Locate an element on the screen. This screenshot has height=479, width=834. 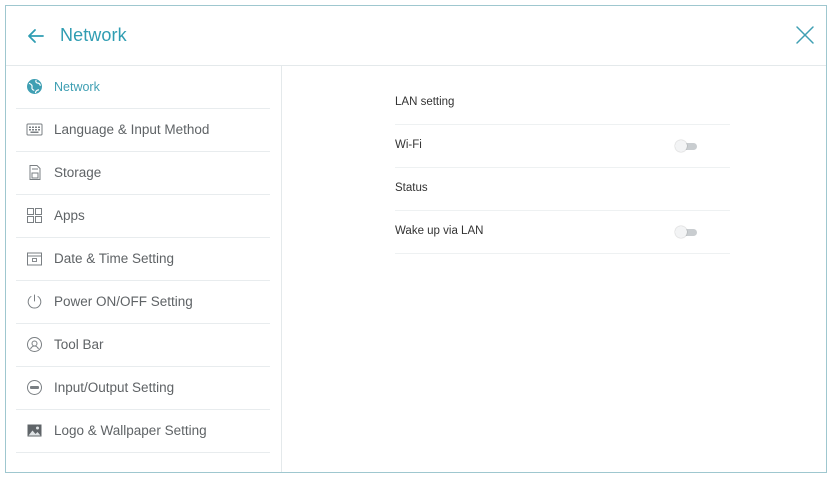
lan-setting-label: LAN setting is located at coordinates (425, 102).